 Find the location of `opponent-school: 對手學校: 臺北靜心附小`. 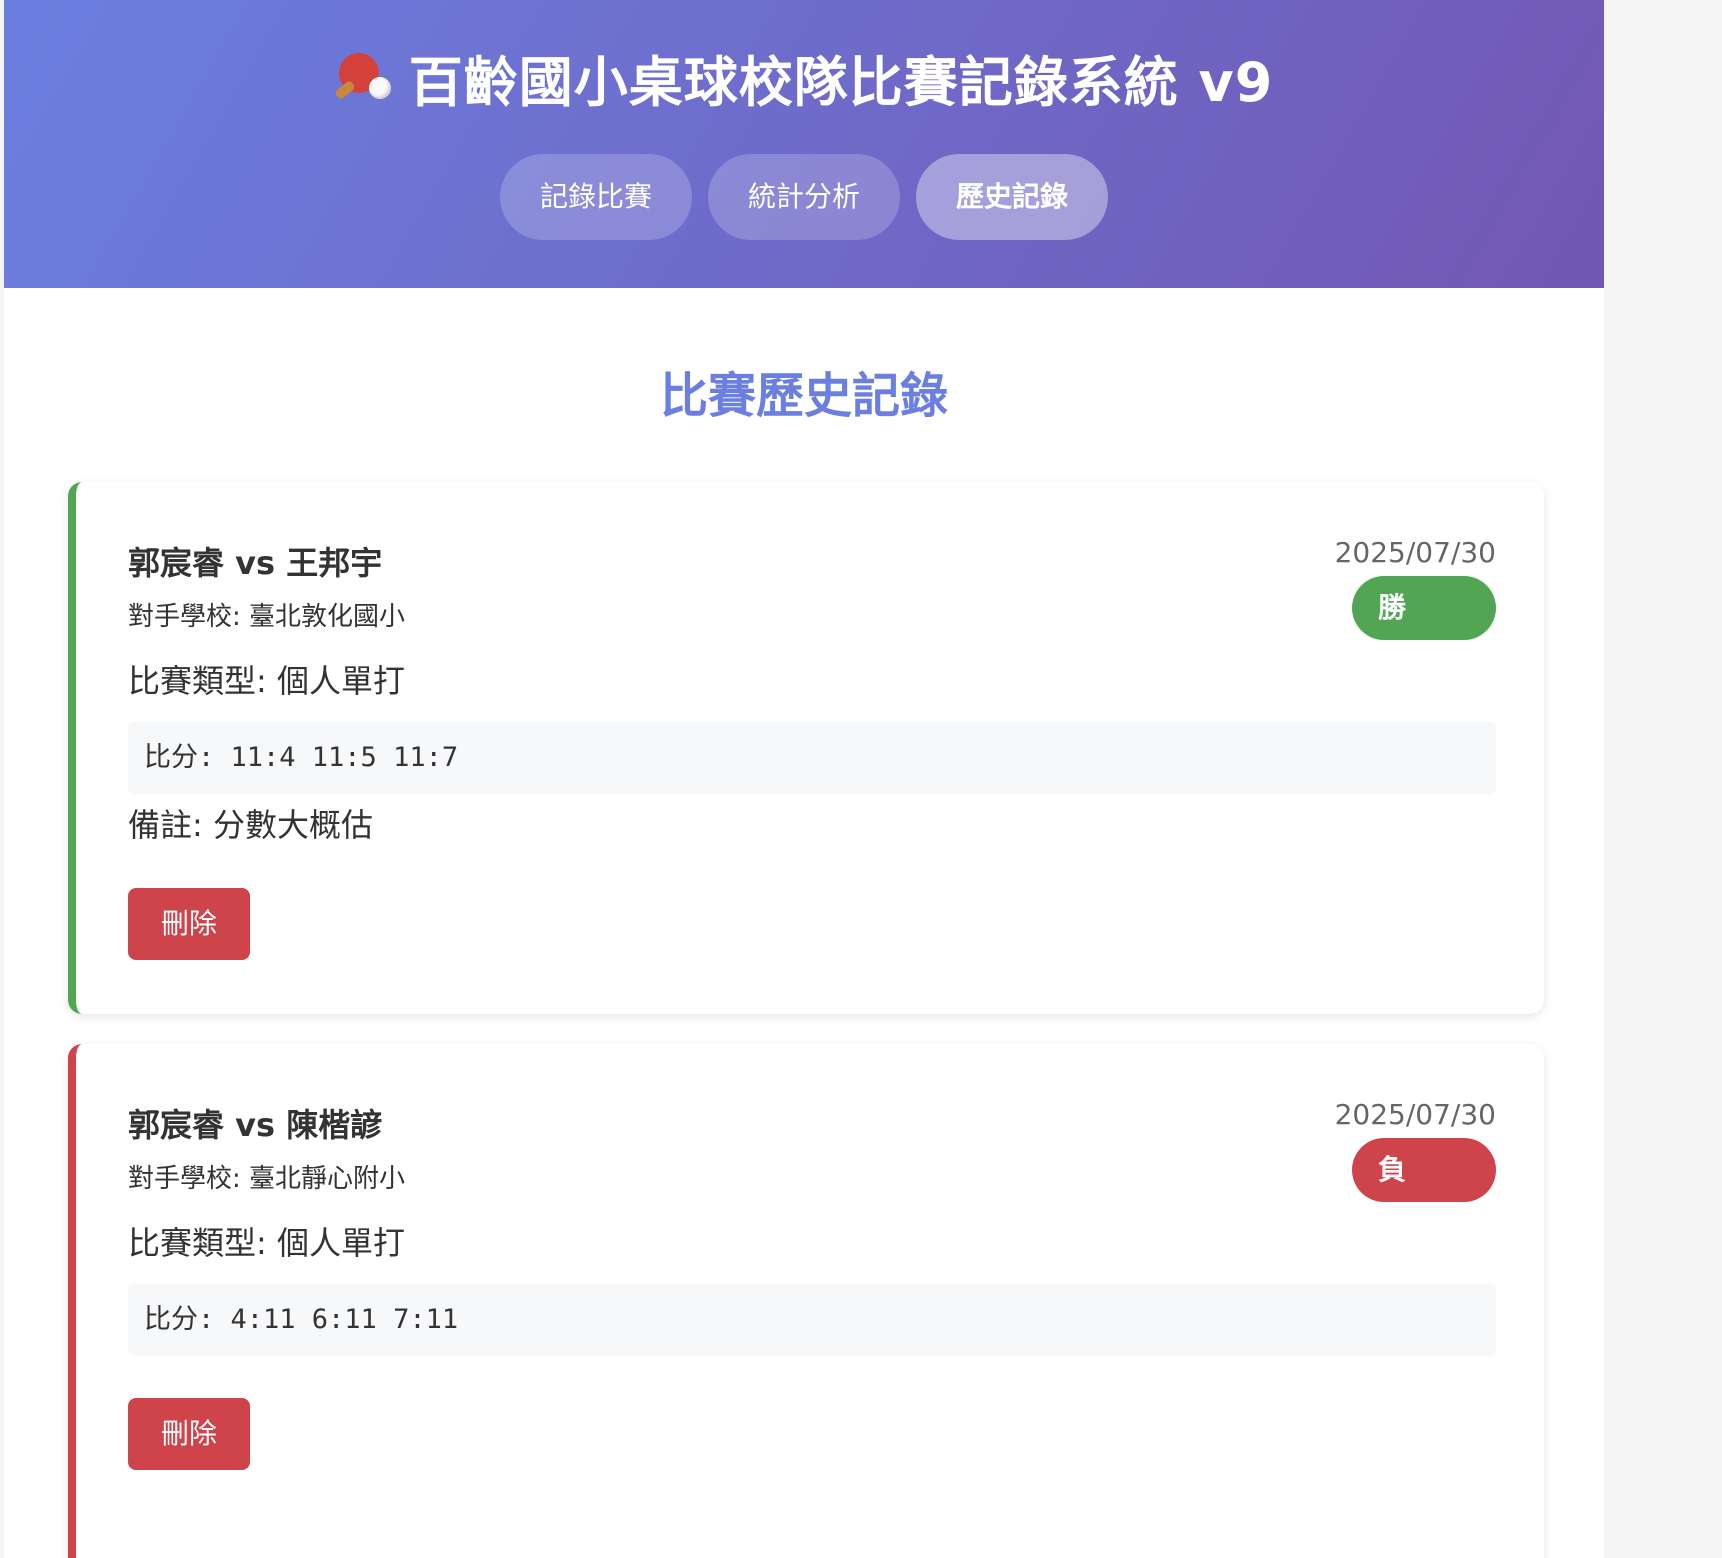

opponent-school: 對手學校: 臺北靜心附小 is located at coordinates (267, 1179).